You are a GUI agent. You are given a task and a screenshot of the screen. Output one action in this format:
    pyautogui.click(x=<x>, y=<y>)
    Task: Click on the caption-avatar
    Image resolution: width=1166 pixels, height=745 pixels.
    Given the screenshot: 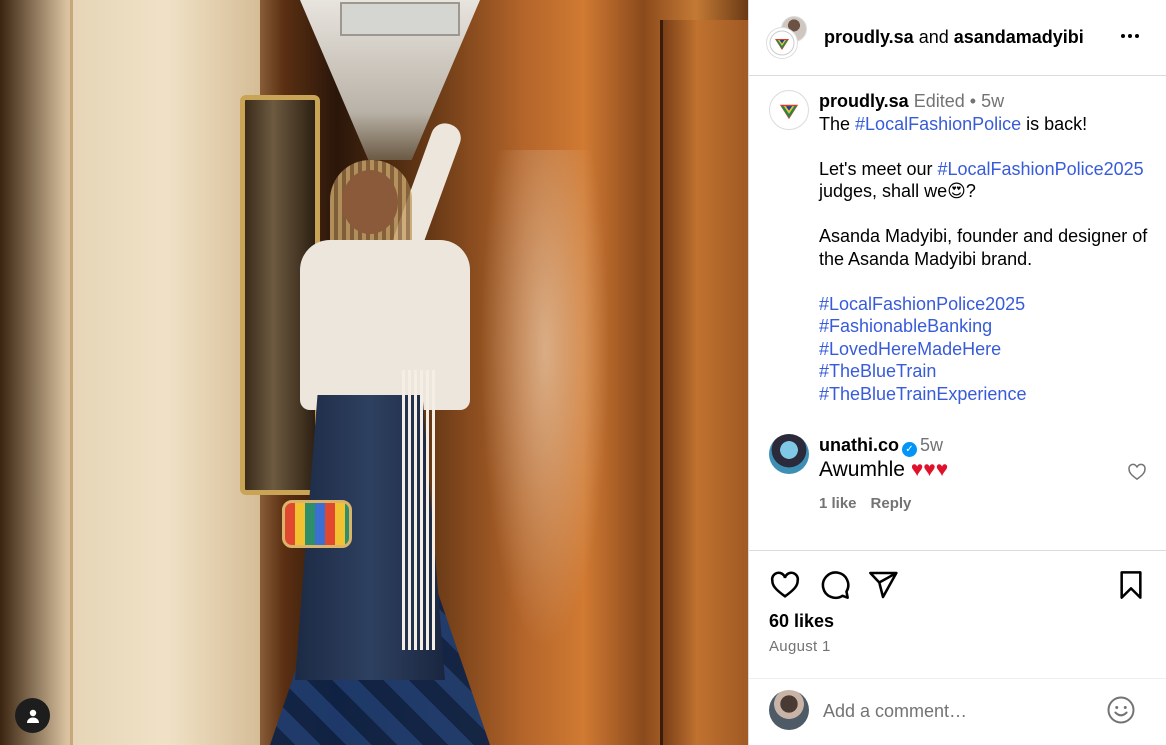 What is the action you would take?
    pyautogui.click(x=789, y=110)
    